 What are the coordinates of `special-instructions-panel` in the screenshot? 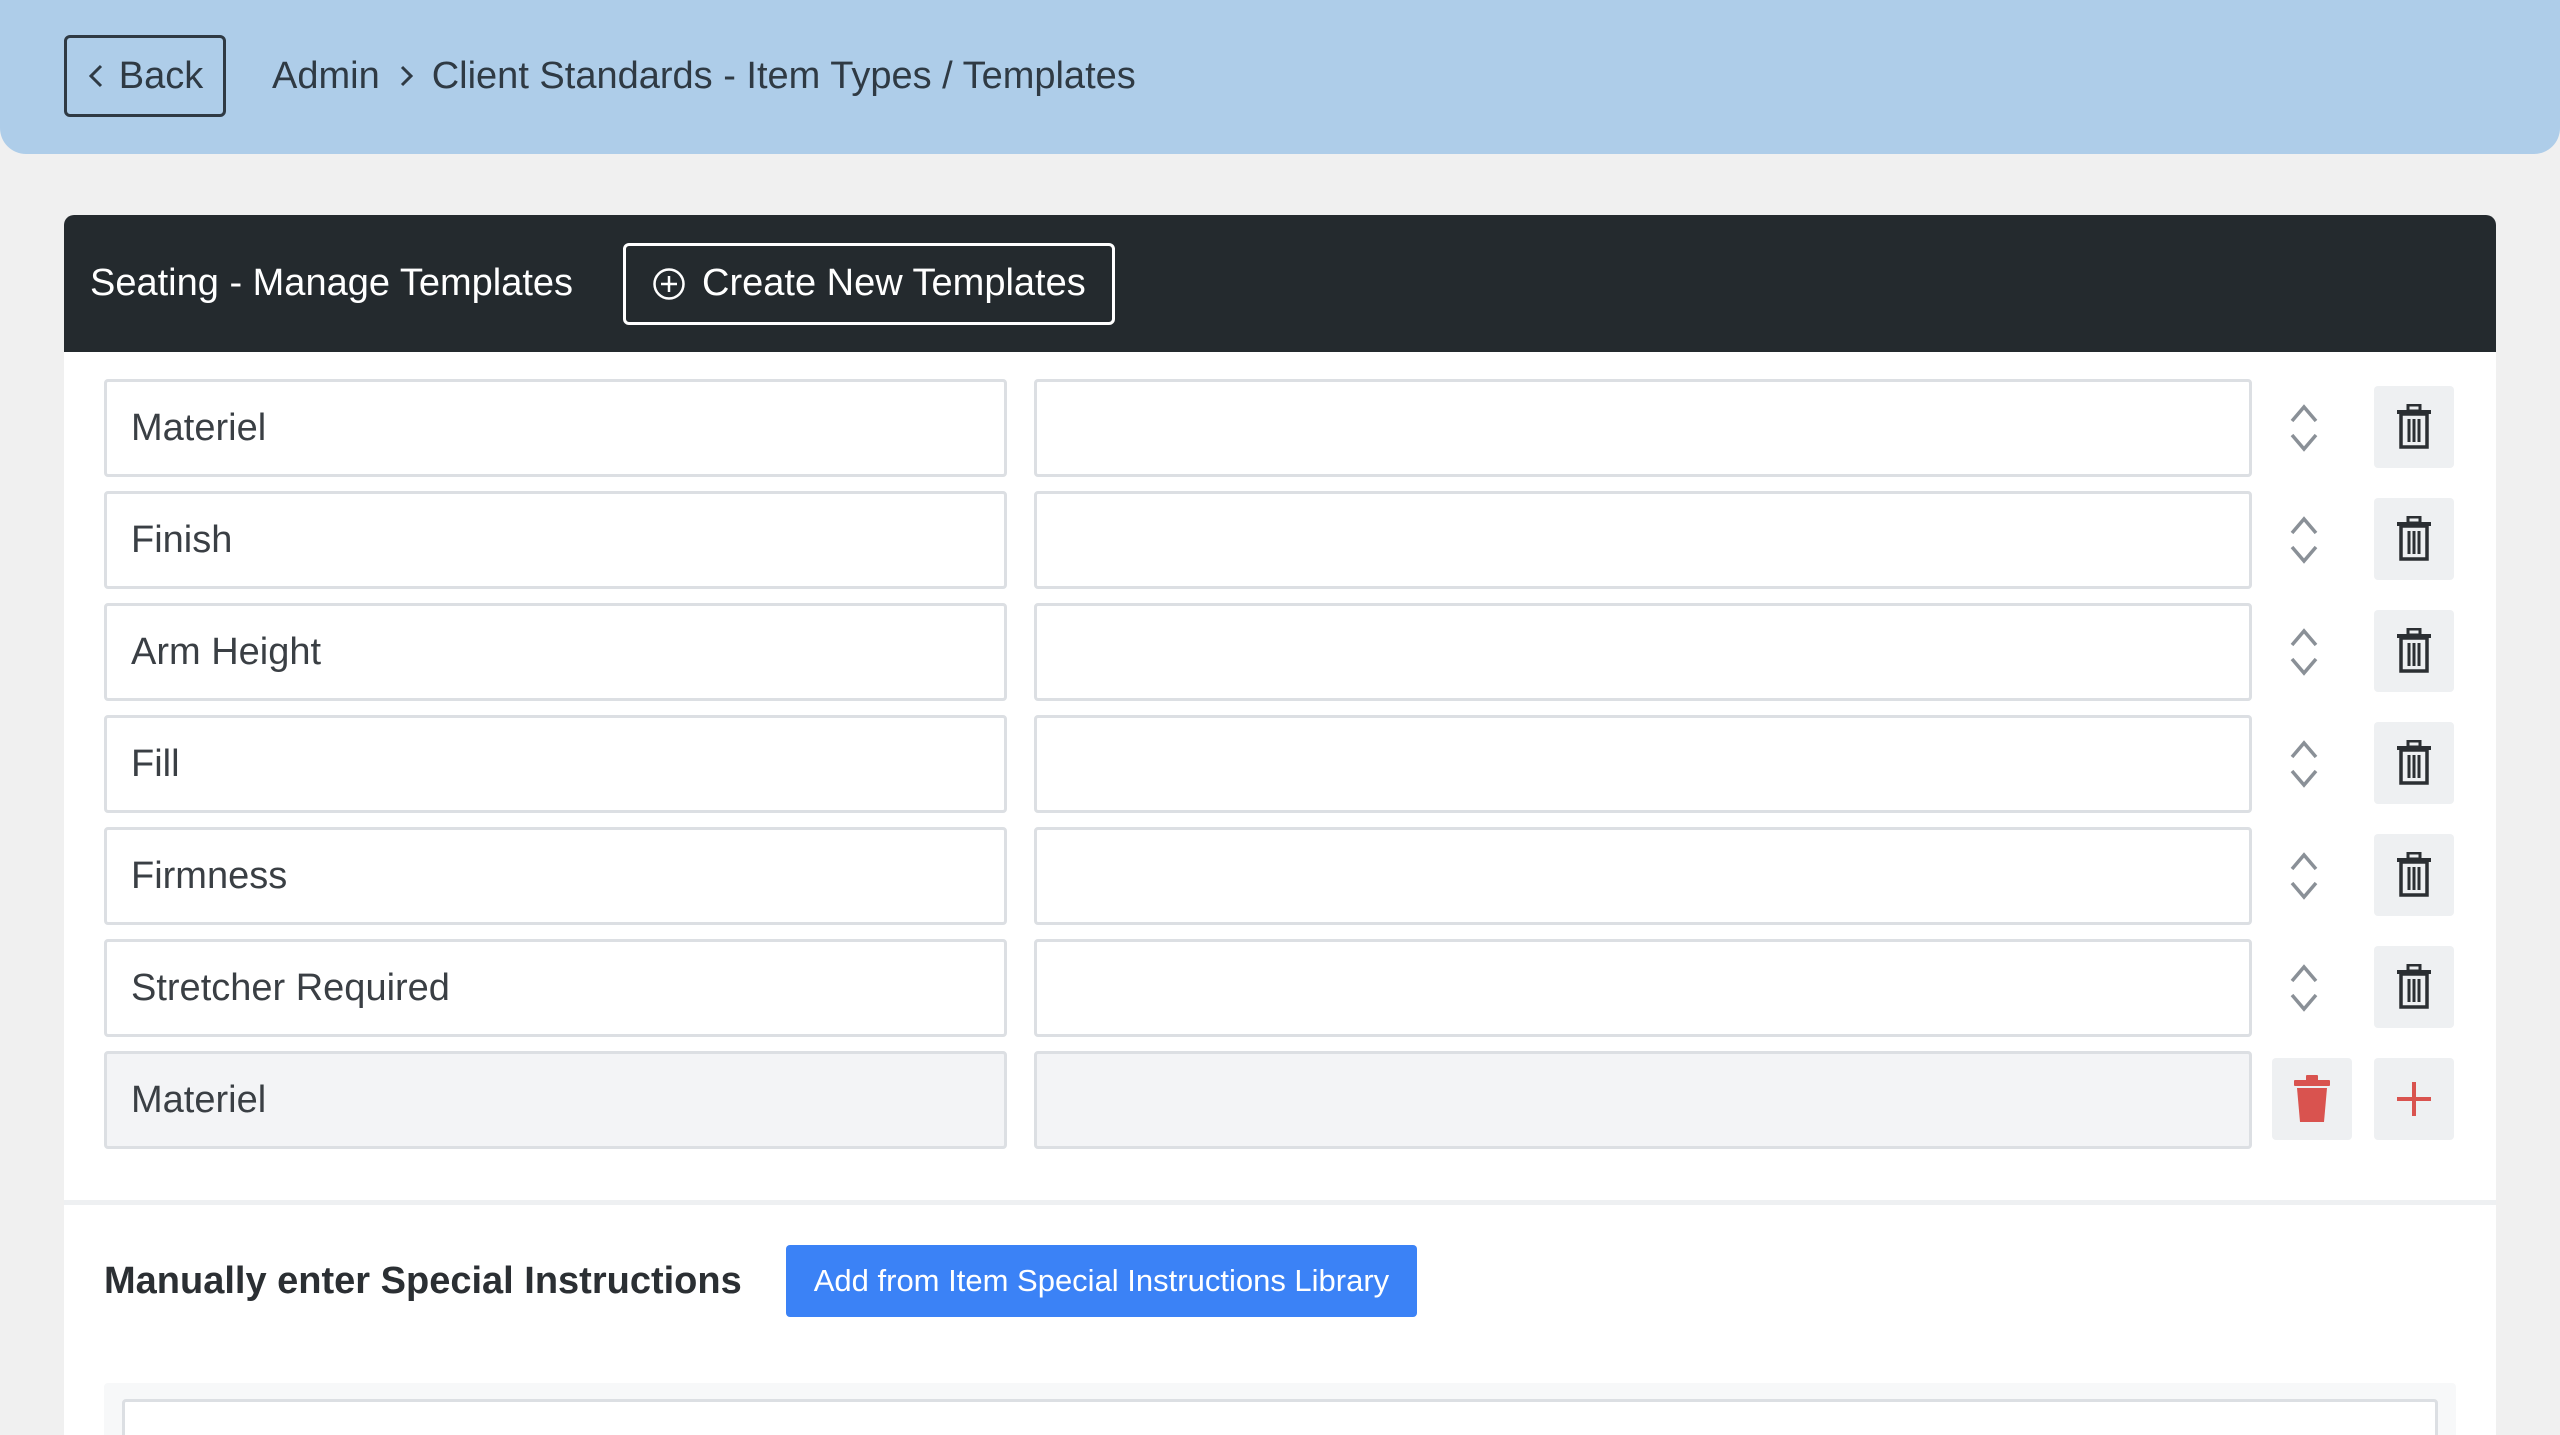 It's located at (1280, 1409).